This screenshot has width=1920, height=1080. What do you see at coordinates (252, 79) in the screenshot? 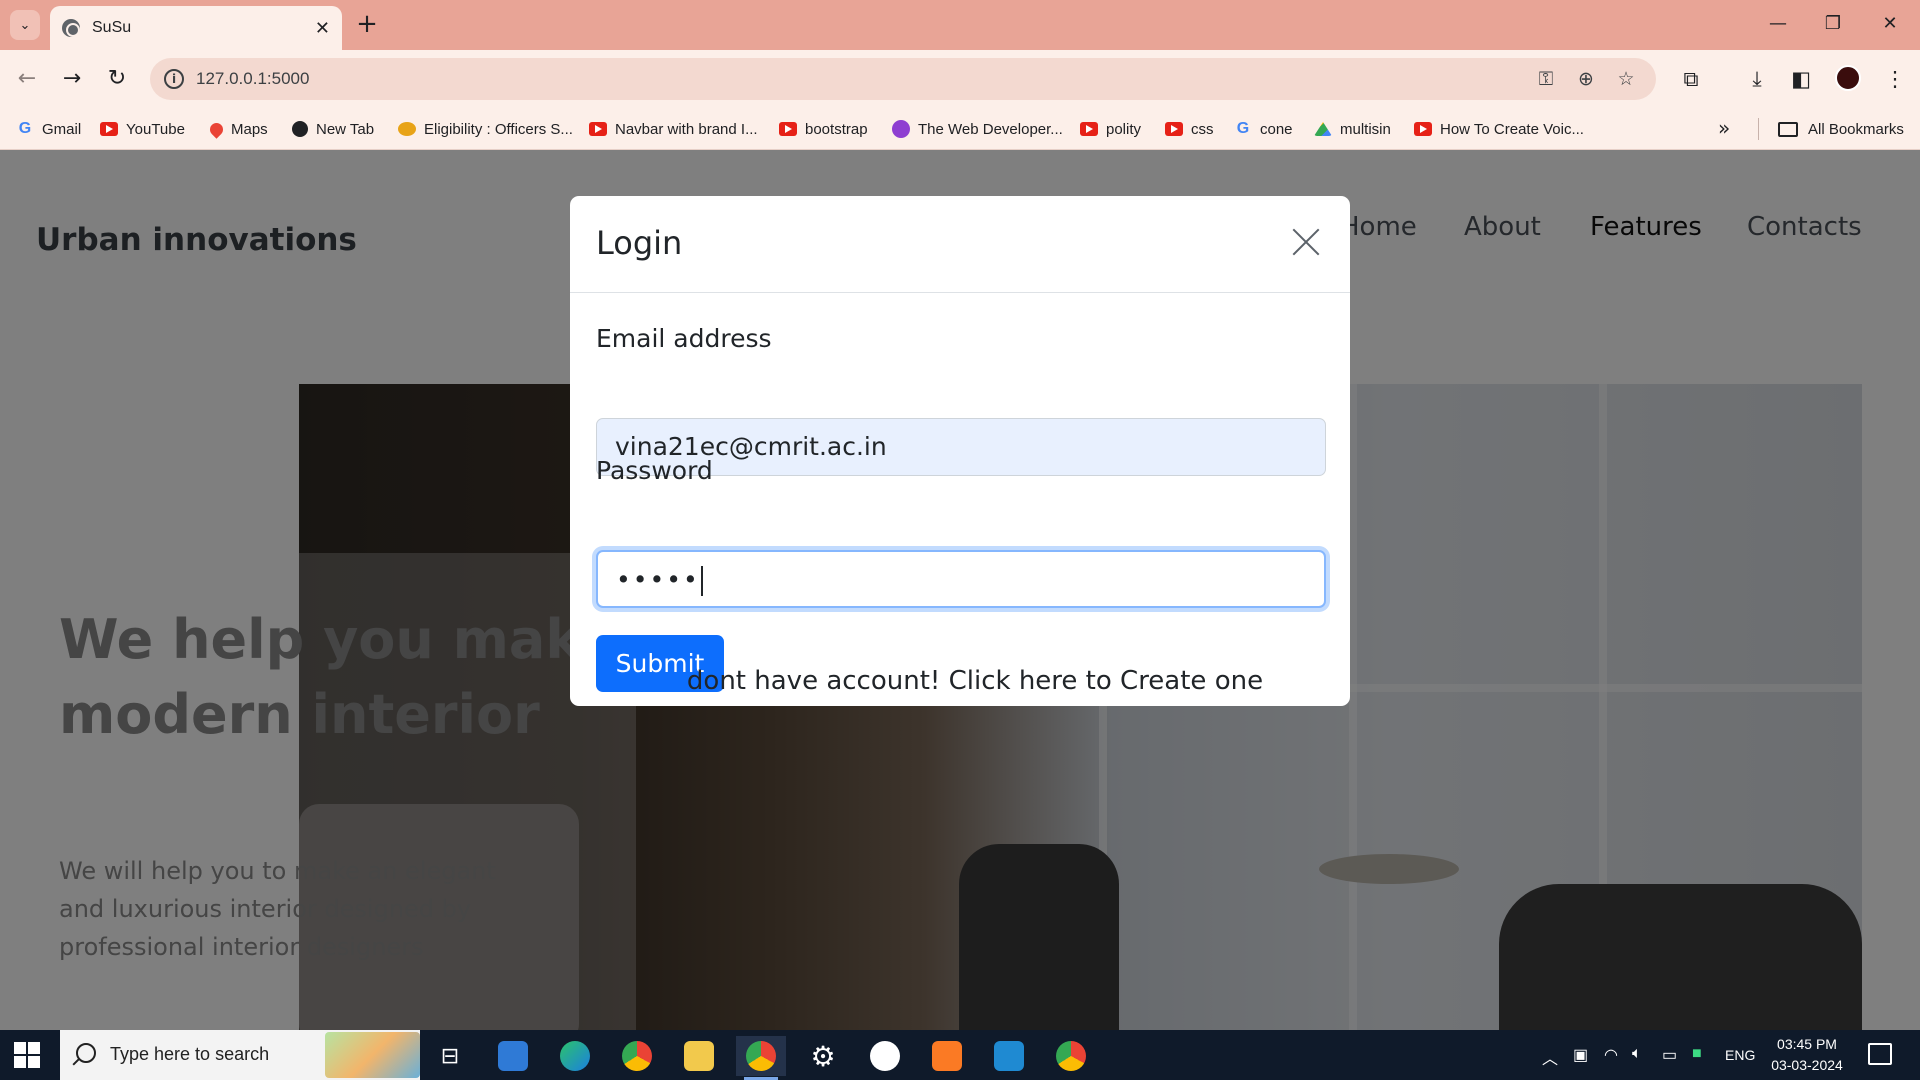
I see `url-text: 127.0.0.1:5000` at bounding box center [252, 79].